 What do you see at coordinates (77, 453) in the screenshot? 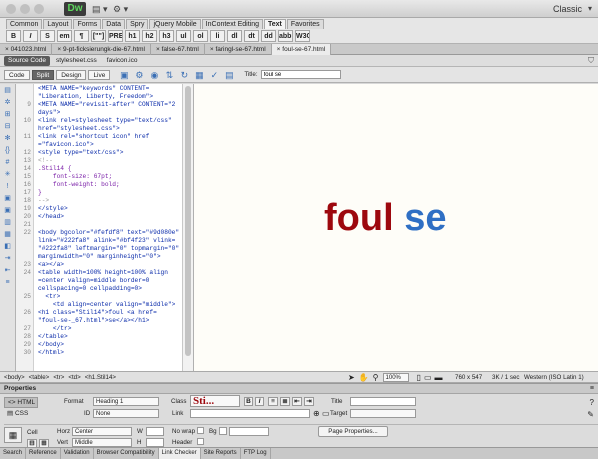
I see `results-tab: Validation` at bounding box center [77, 453].